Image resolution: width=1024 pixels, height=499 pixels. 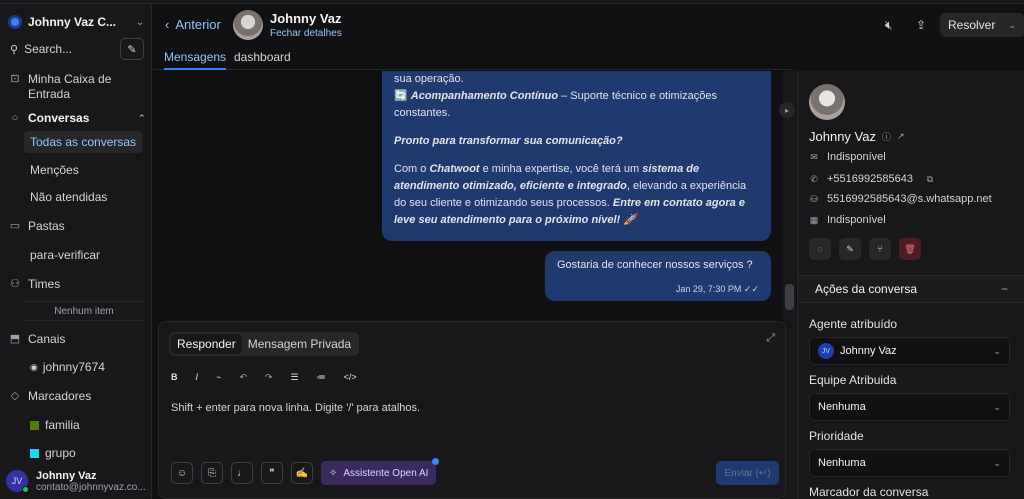 I want to click on id-icon: ⛁, so click(x=814, y=198).